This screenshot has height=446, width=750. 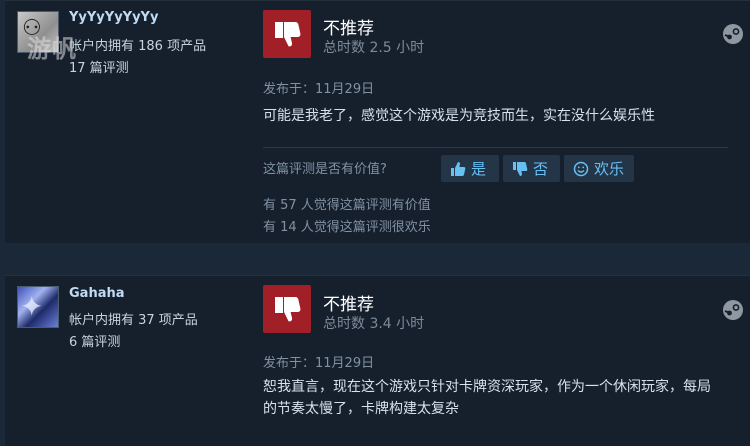 I want to click on playtime: 总时数 2.5 小时, so click(x=374, y=48).